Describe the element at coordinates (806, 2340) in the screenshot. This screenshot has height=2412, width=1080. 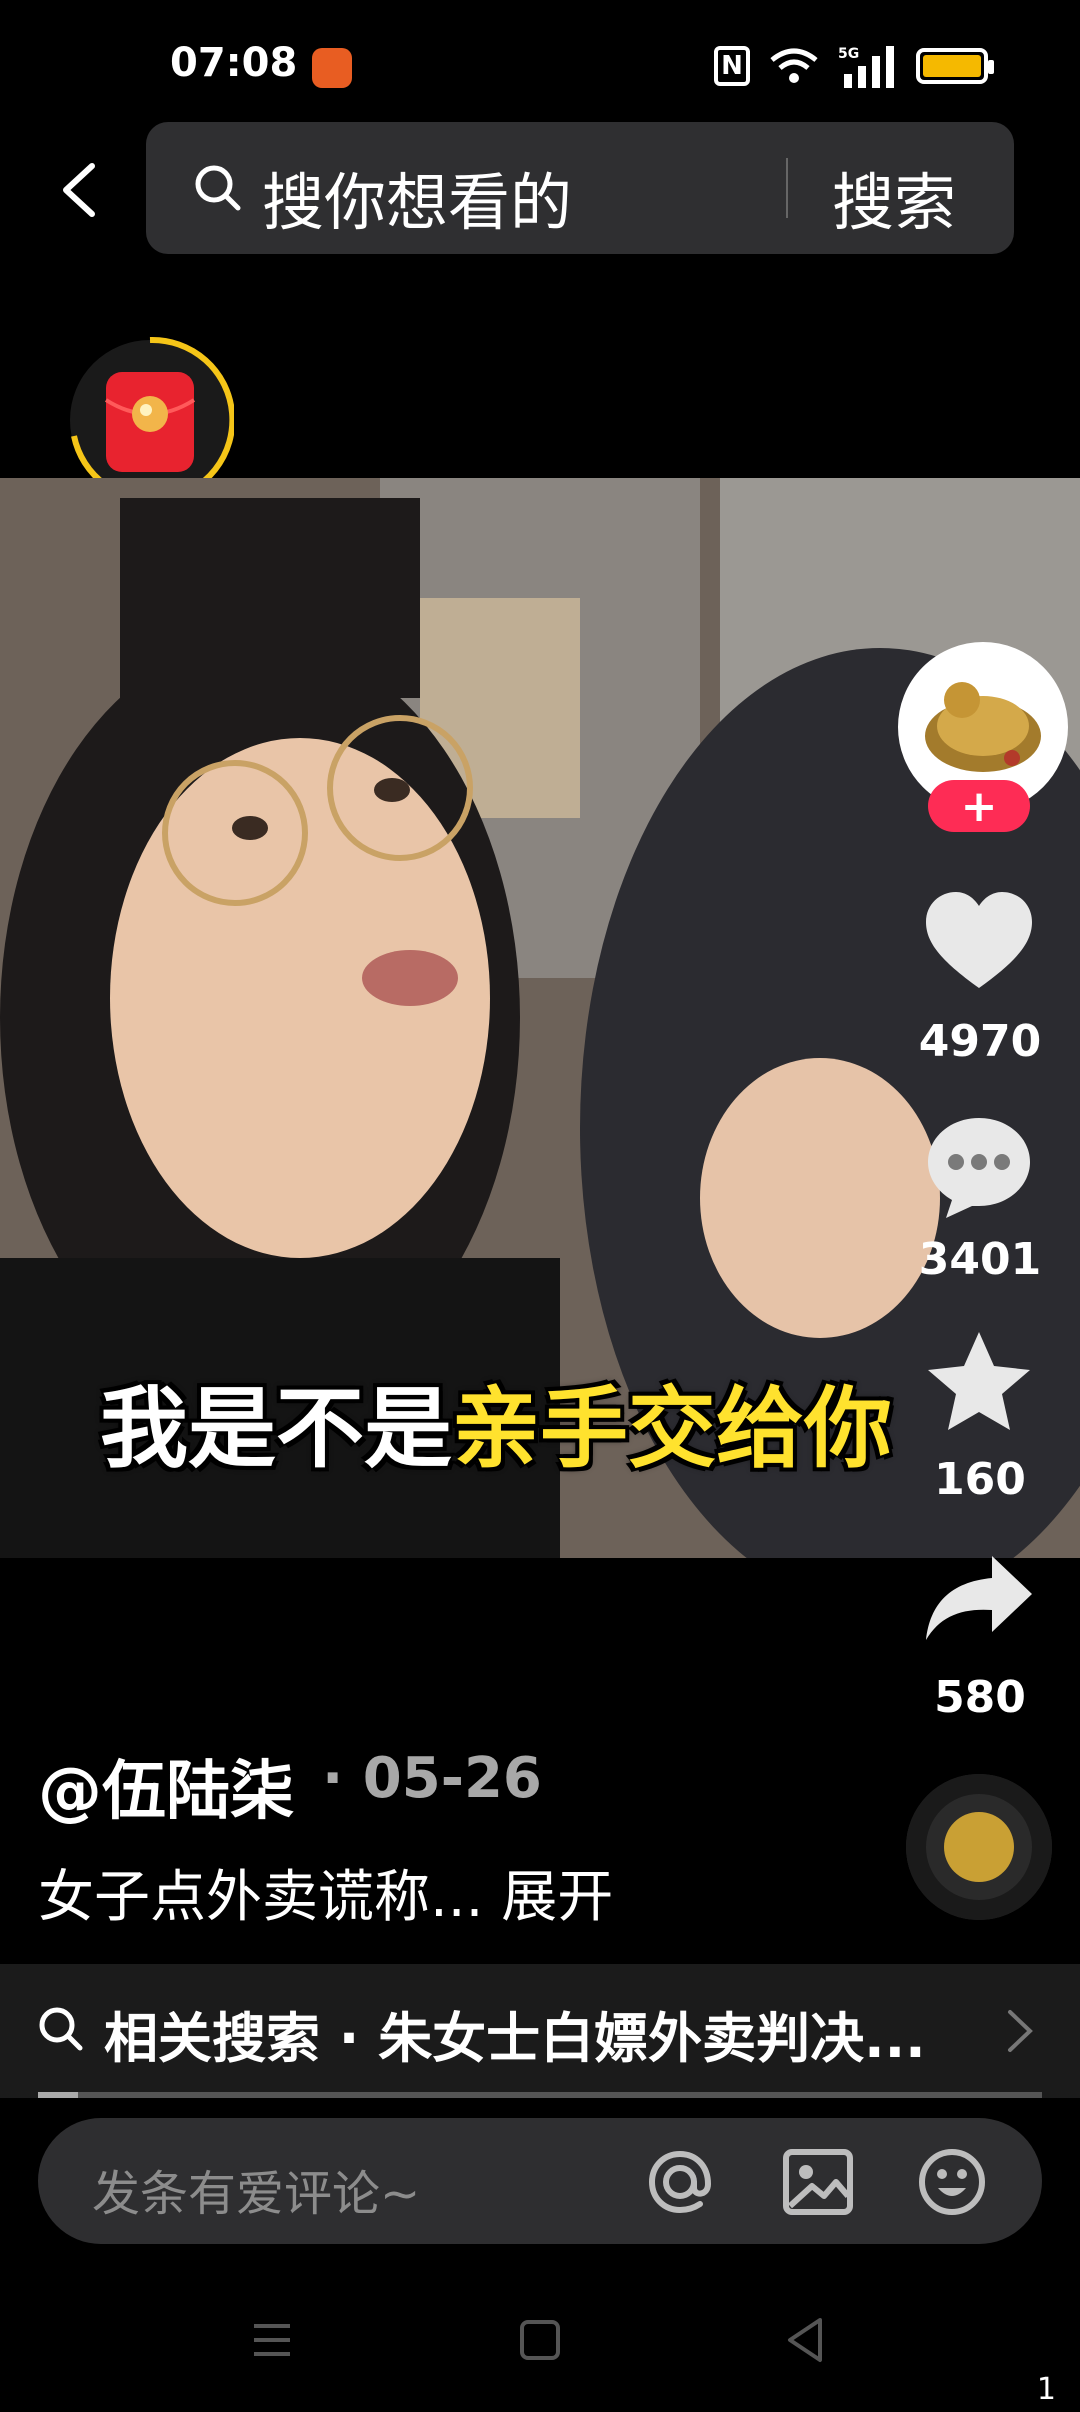
I see `back-triangle-icon` at that location.